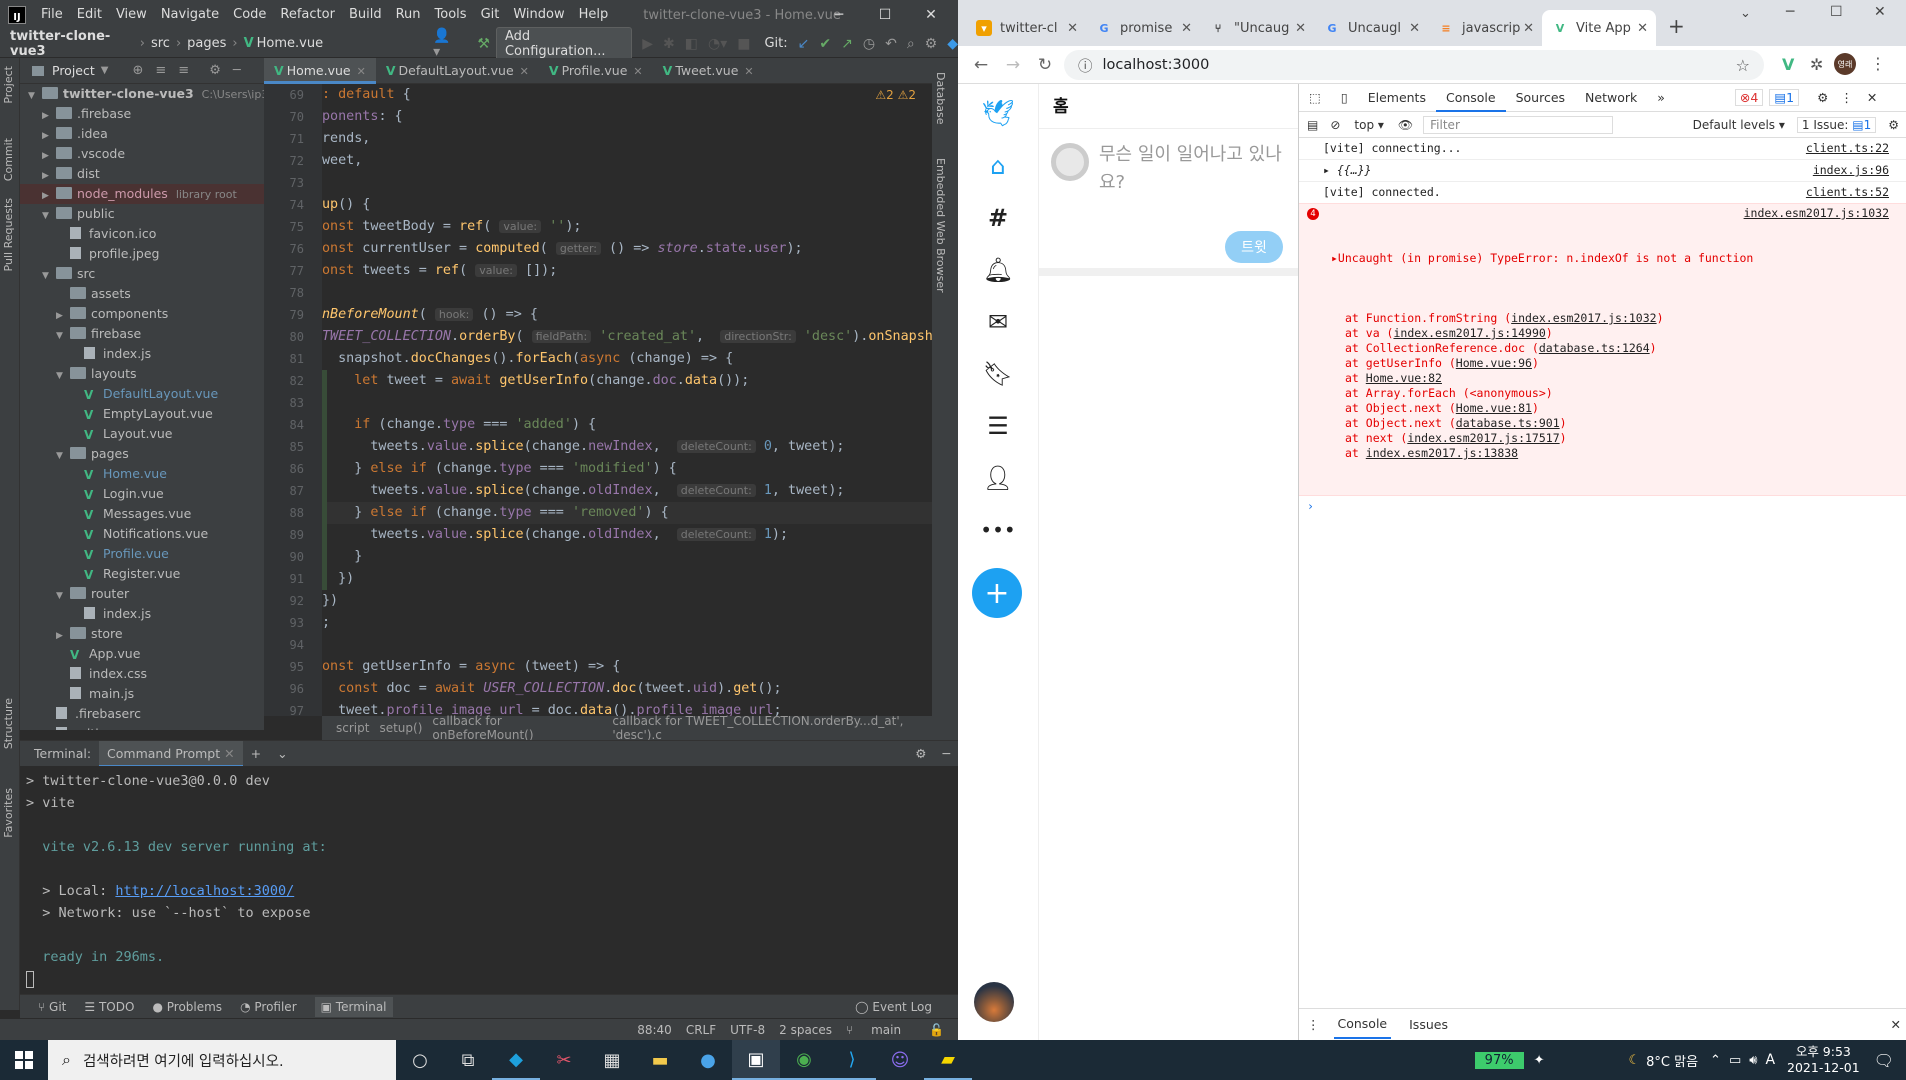 The width and height of the screenshot is (1906, 1080). What do you see at coordinates (142, 174) in the screenshot?
I see `tree-item: ▶ dist` at bounding box center [142, 174].